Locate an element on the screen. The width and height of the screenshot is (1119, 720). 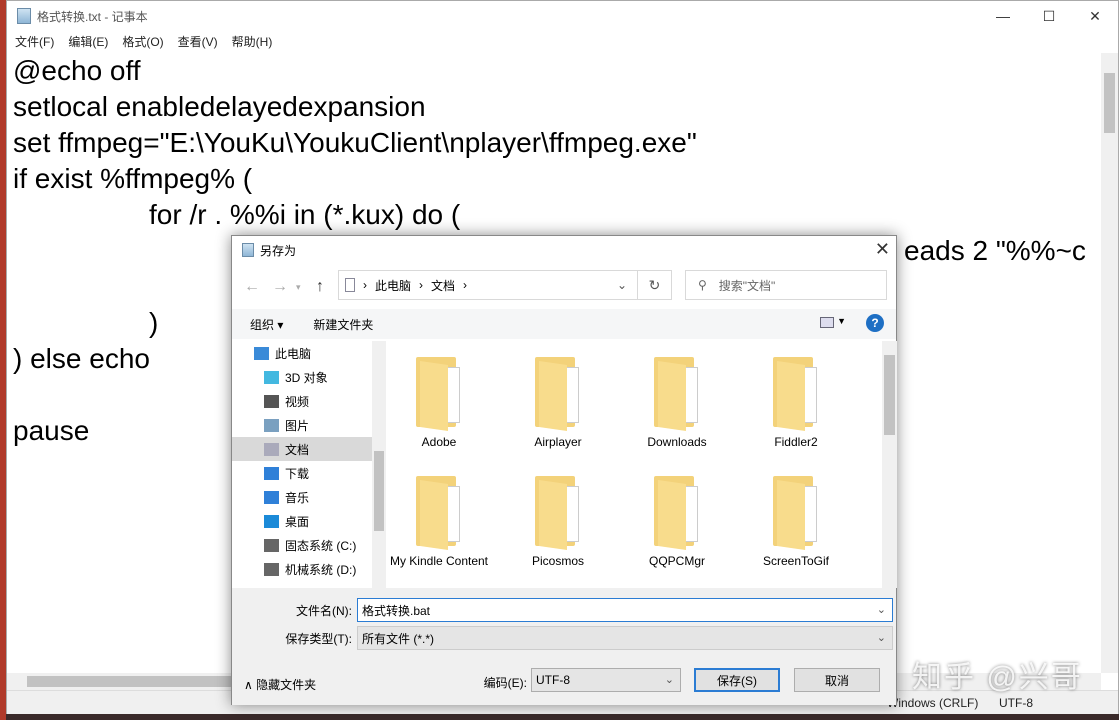
close-button: ✕ is located at coordinates (1095, 16).